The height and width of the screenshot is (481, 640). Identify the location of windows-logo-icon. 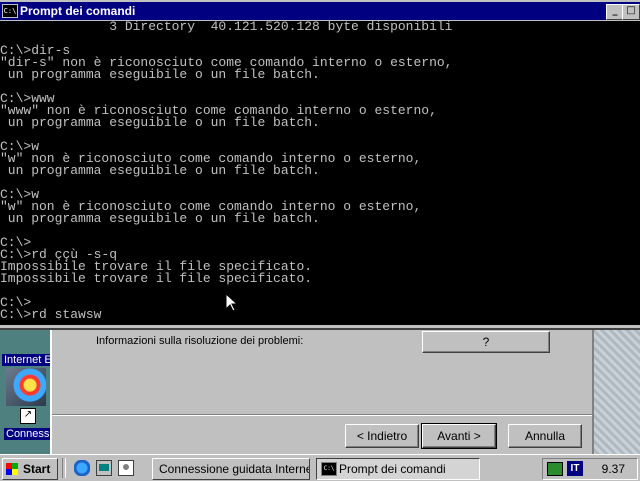
(12, 469).